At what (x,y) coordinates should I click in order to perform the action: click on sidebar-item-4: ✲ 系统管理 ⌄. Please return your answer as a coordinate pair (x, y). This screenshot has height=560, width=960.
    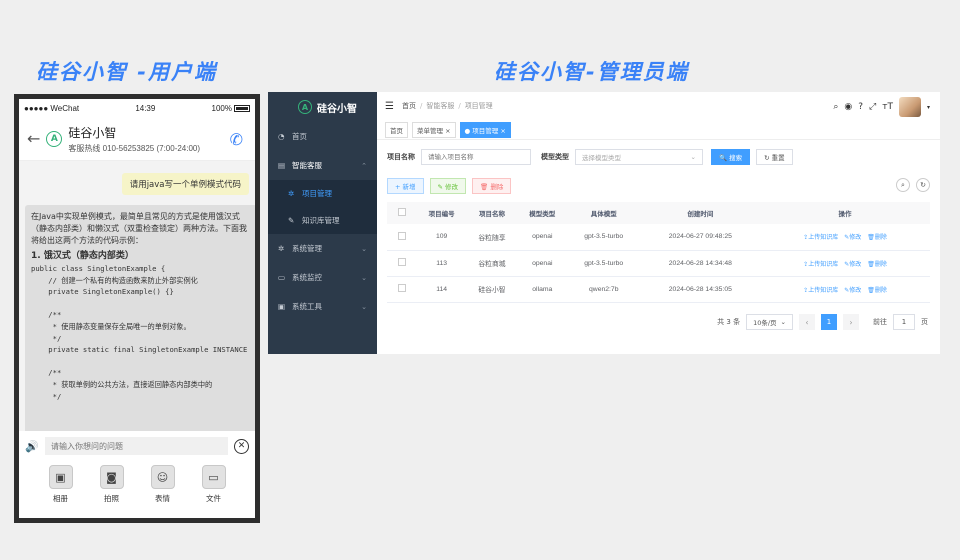
    Looking at the image, I should click on (322, 248).